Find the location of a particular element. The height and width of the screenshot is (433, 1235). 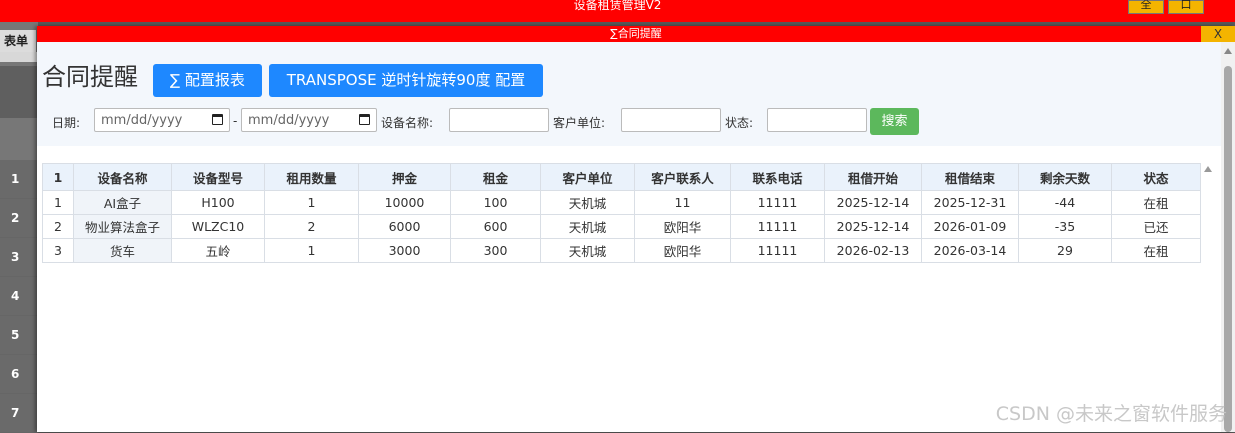

app-title-bar: 设备租赁管理V2 is located at coordinates (617, 11).